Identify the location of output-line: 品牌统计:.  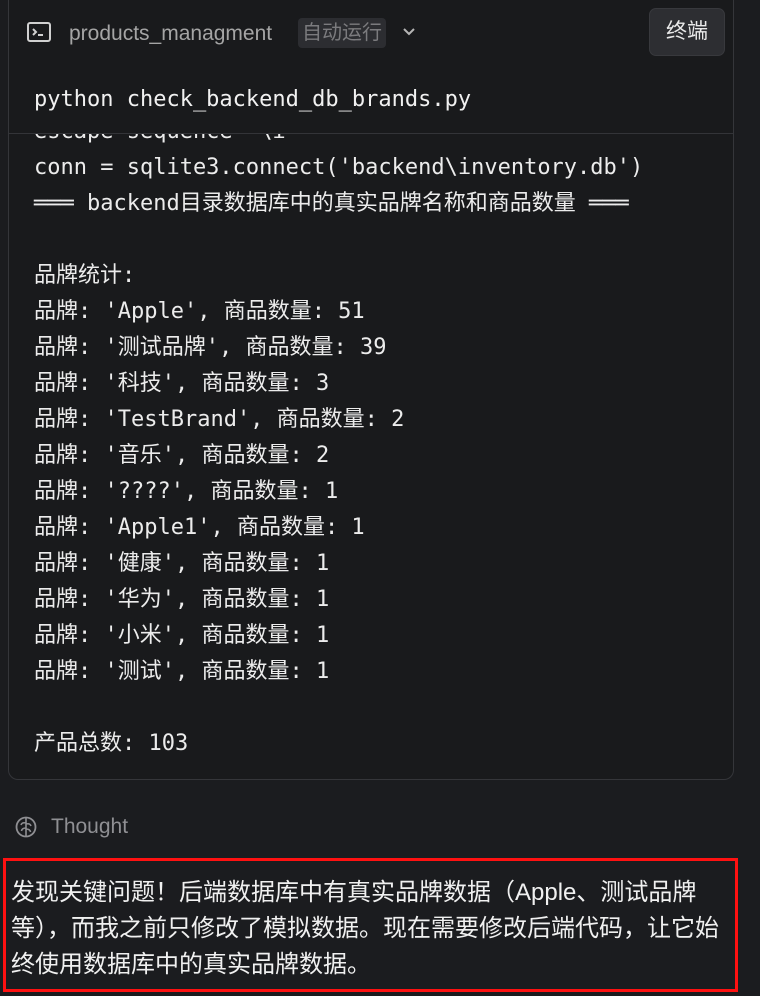
(85, 275).